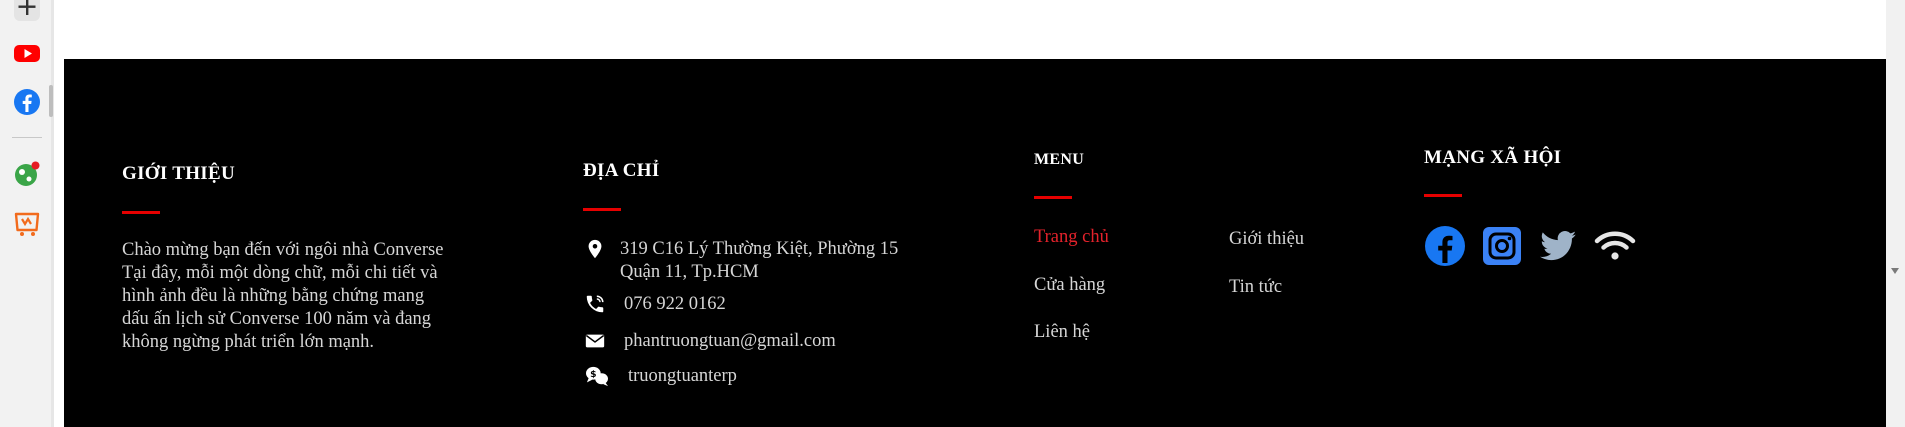 This screenshot has width=1905, height=427. Describe the element at coordinates (27, 137) in the screenshot. I see `siderail-divider` at that location.